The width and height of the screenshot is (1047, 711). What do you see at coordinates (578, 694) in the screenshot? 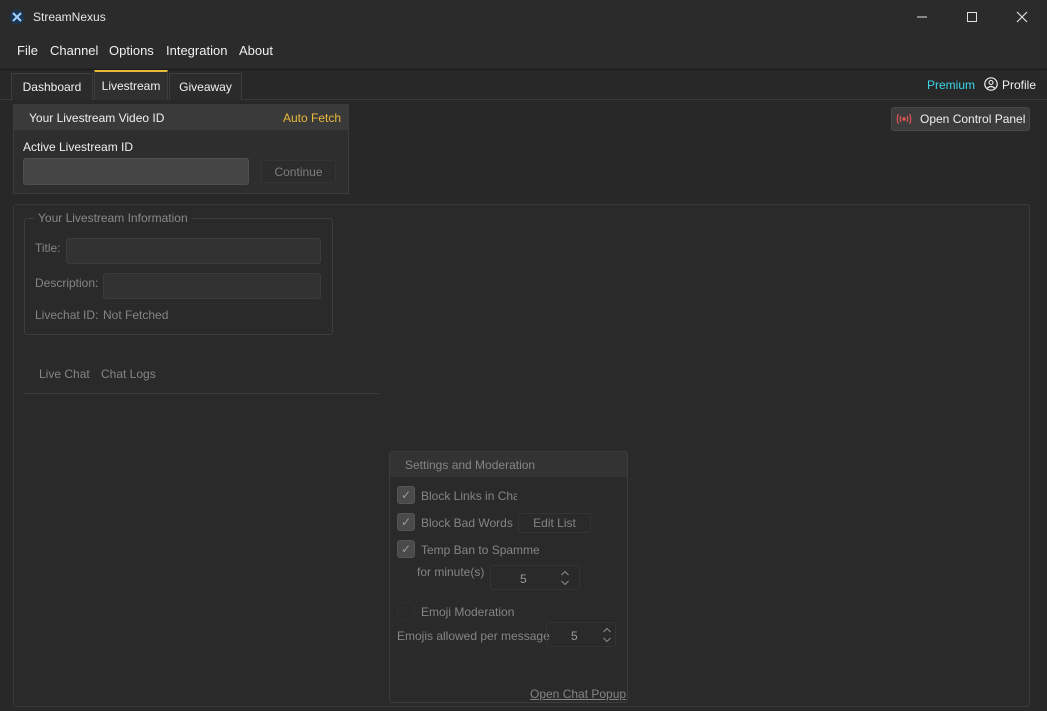
I see `open-chat-popup-link: Open Chat Popup` at bounding box center [578, 694].